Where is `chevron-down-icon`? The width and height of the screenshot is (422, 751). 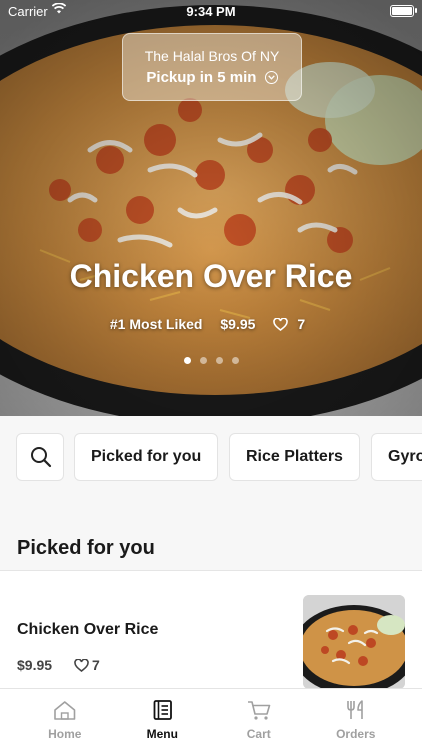 chevron-down-icon is located at coordinates (271, 77).